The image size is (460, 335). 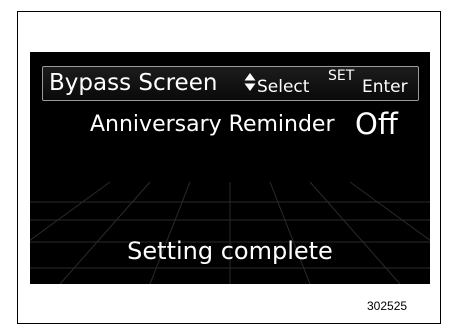 I want to click on setting-label: Anniversary Reminder, so click(x=212, y=124).